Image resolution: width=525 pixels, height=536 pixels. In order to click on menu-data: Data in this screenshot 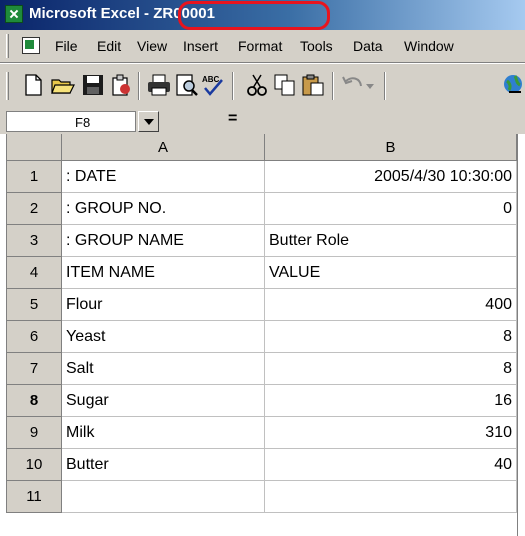, I will do `click(368, 46)`.